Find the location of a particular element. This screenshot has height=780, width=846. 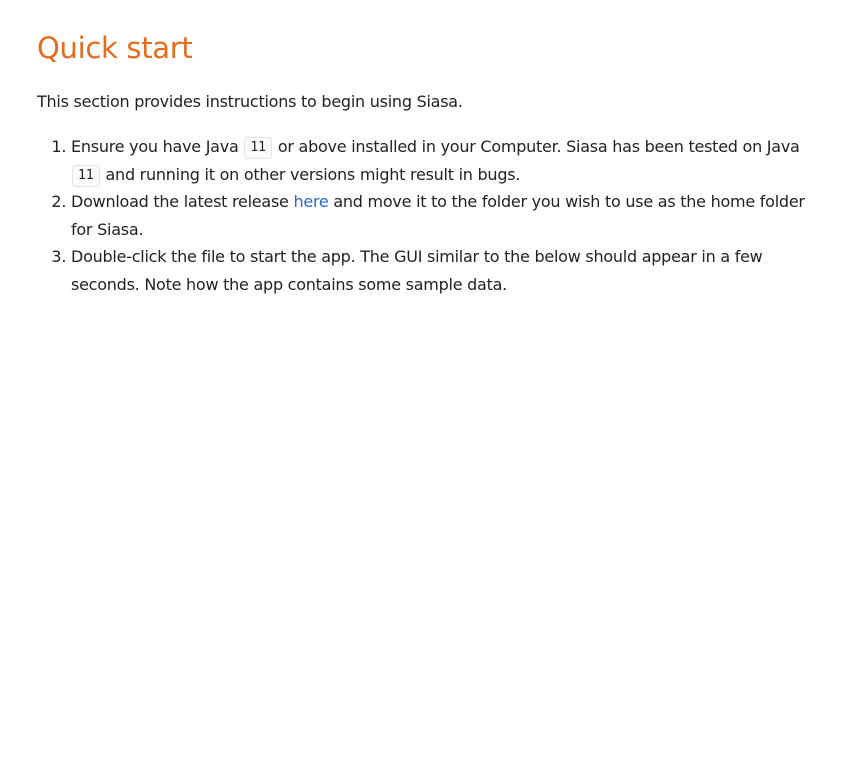

step-1-text-a: Ensure you have Java is located at coordinates (157, 146).